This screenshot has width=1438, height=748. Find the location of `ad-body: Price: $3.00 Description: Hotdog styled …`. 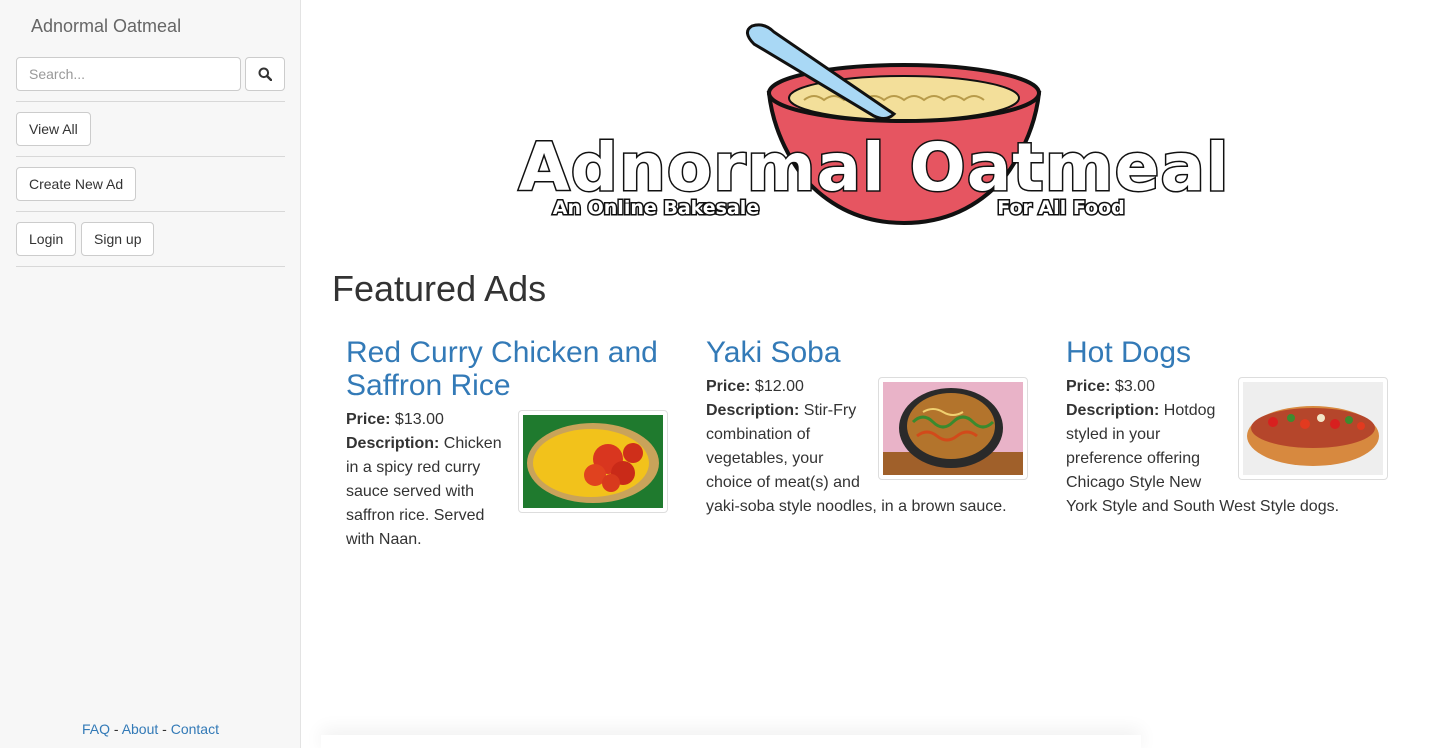

ad-body: Price: $3.00 Description: Hotdog styled … is located at coordinates (1227, 447).